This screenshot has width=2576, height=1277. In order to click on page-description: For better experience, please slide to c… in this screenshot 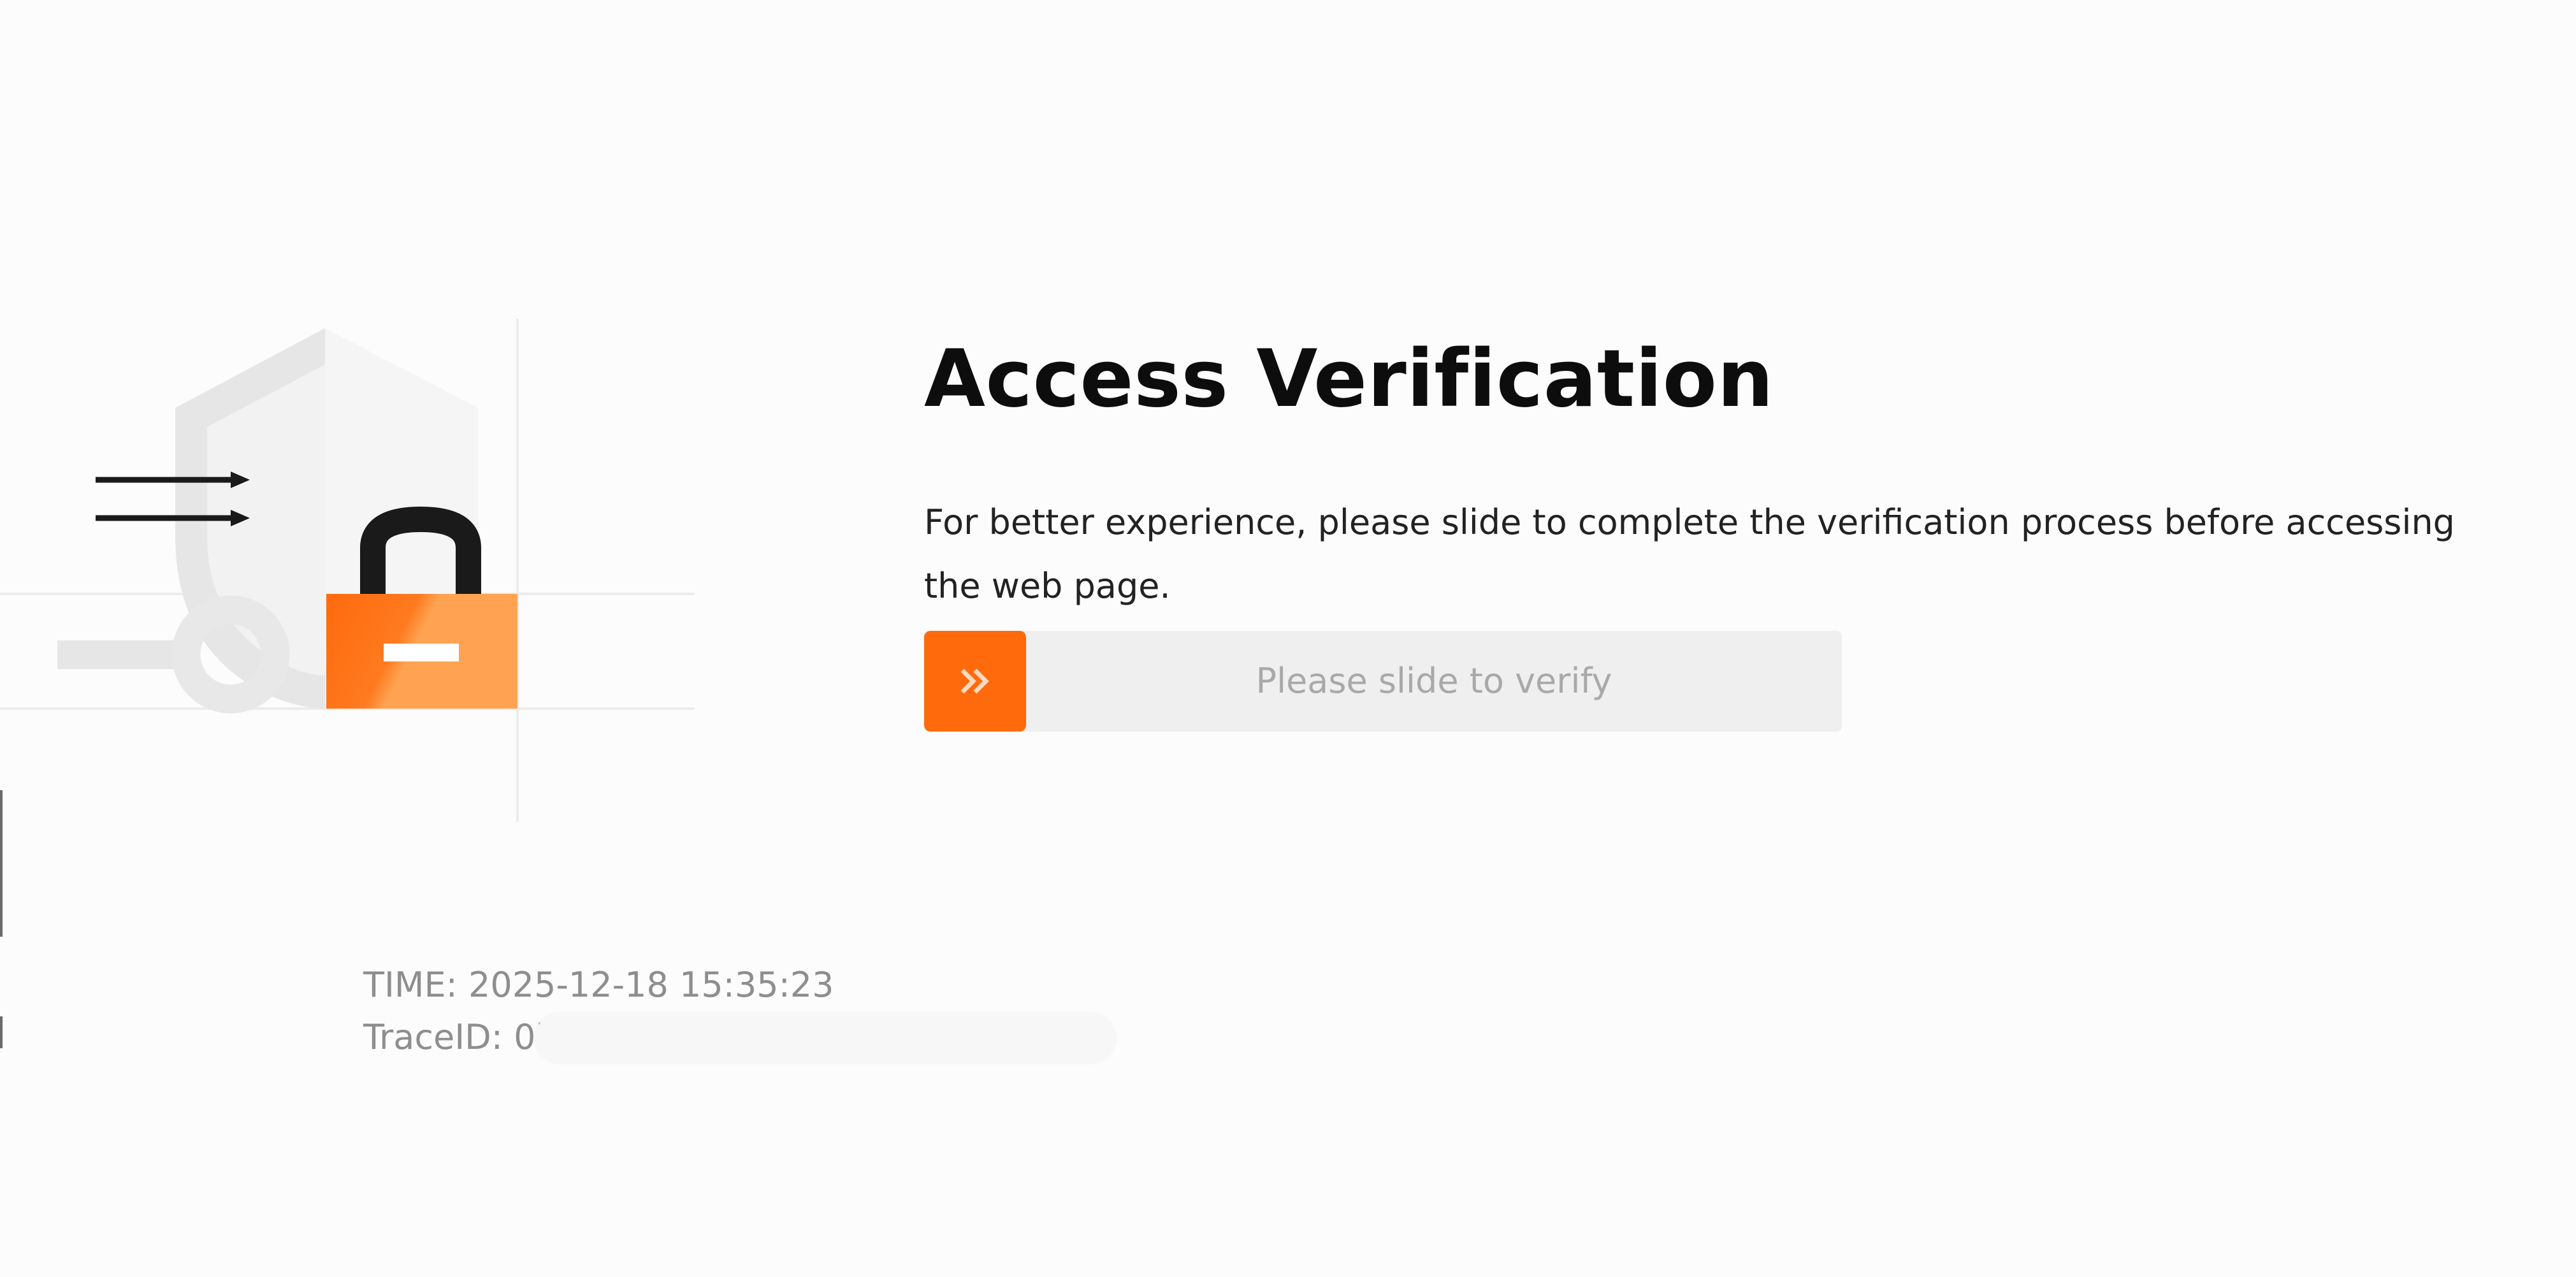, I will do `click(1689, 554)`.